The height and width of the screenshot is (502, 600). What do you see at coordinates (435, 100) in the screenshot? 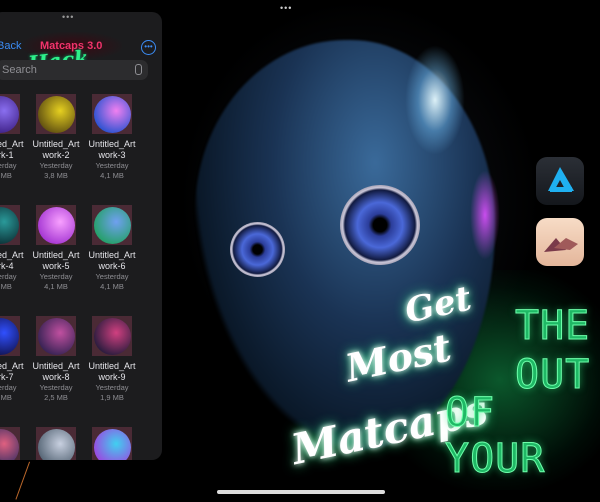
I see `skull-highlight` at bounding box center [435, 100].